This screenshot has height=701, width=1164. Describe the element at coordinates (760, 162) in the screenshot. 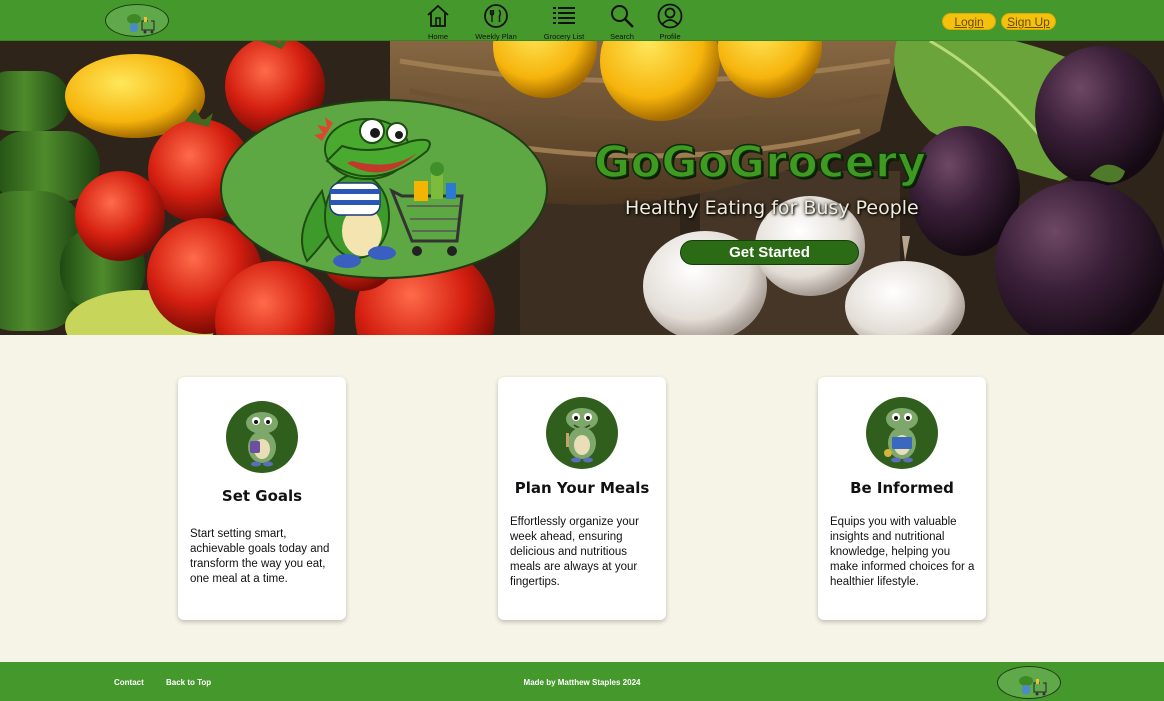

I see `hero-title: GoGoGrocery` at that location.